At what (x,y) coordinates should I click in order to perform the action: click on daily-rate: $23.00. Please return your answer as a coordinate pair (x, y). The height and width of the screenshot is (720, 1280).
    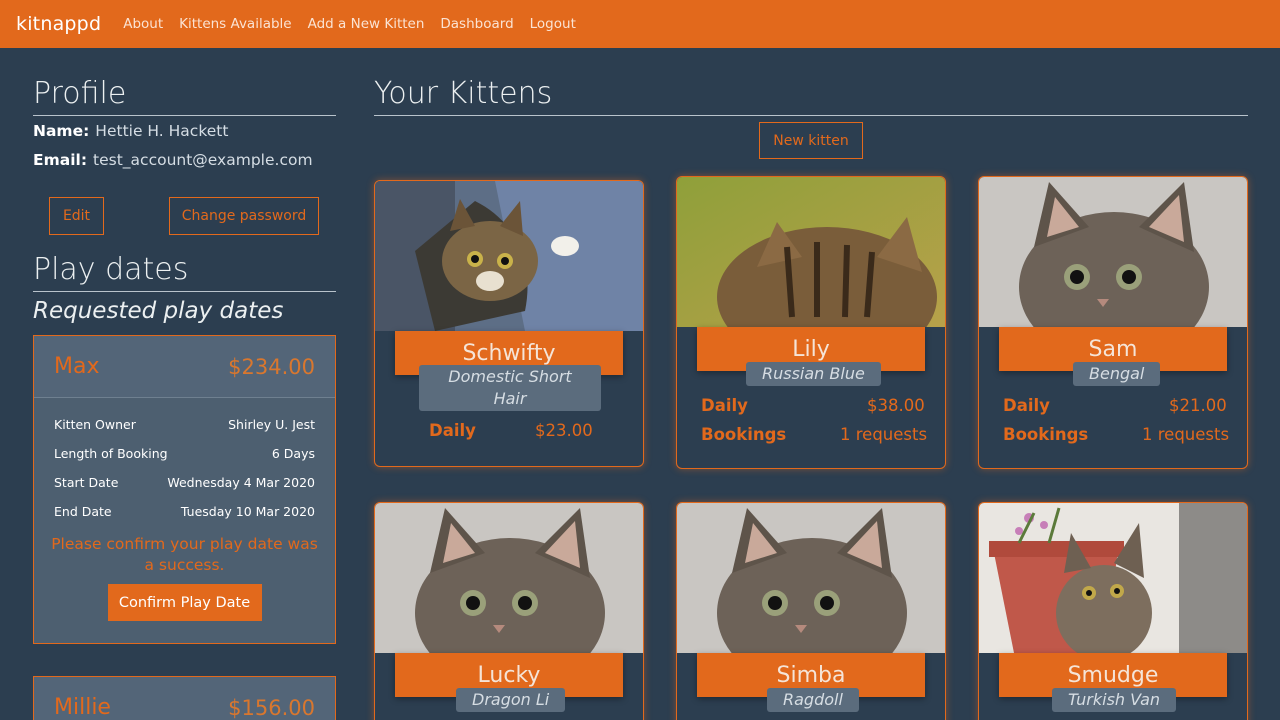
    Looking at the image, I should click on (564, 430).